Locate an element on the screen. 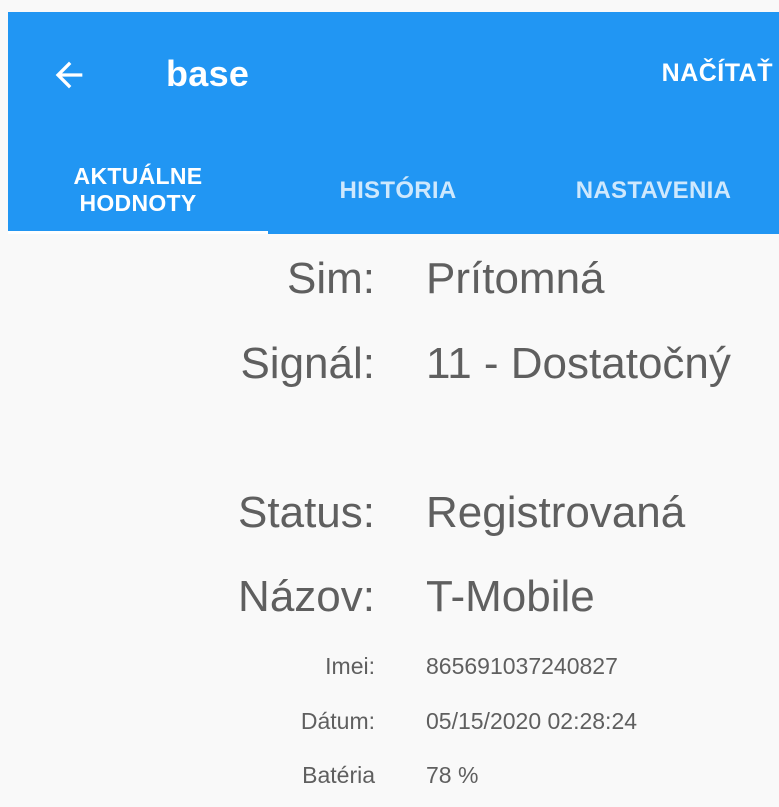 Image resolution: width=779 pixels, height=807 pixels. load-button: NAČÍTAŤ is located at coordinates (717, 73).